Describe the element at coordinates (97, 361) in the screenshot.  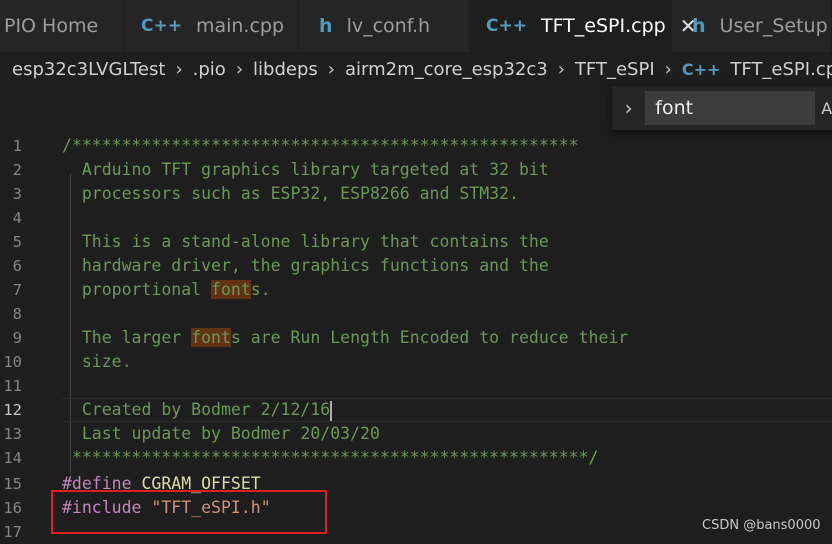
I see `code-line: size.` at that location.